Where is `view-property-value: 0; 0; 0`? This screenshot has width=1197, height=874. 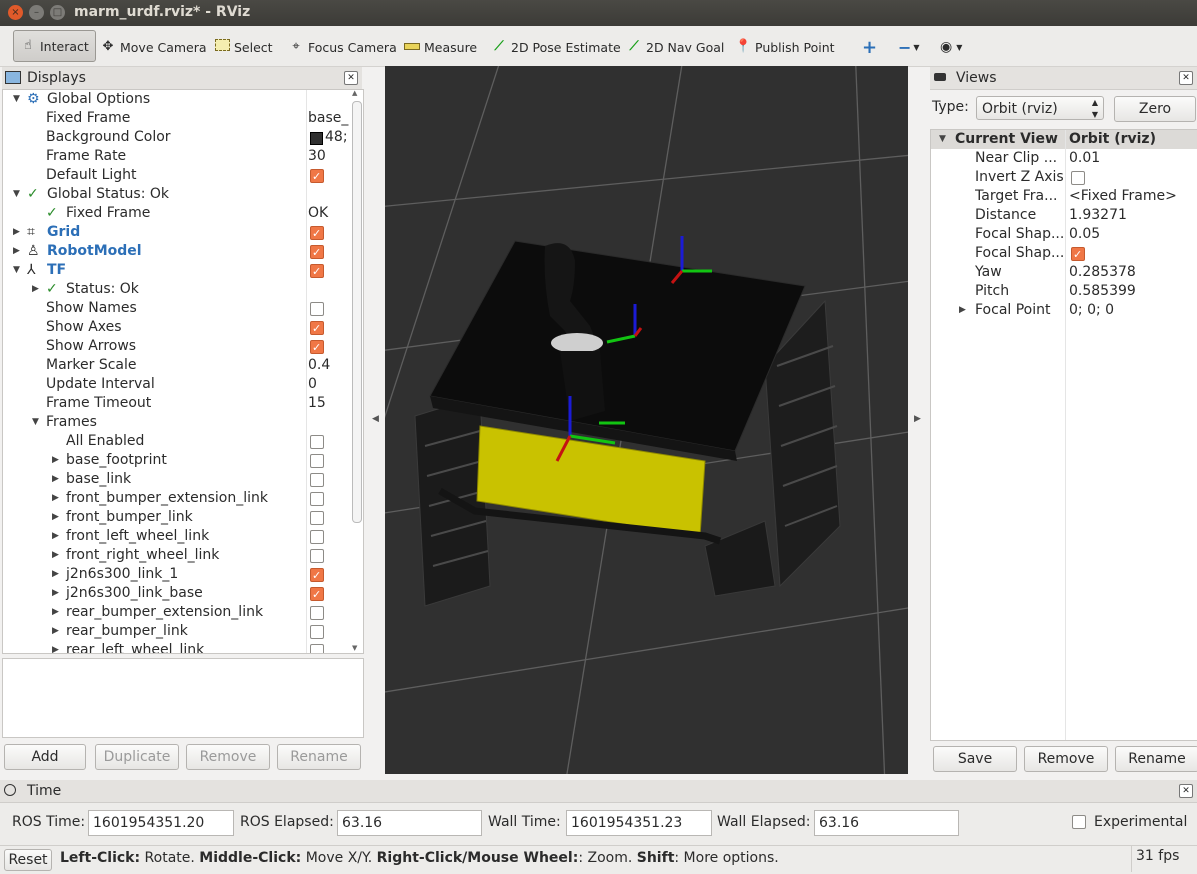
view-property-value: 0; 0; 0 is located at coordinates (1091, 310).